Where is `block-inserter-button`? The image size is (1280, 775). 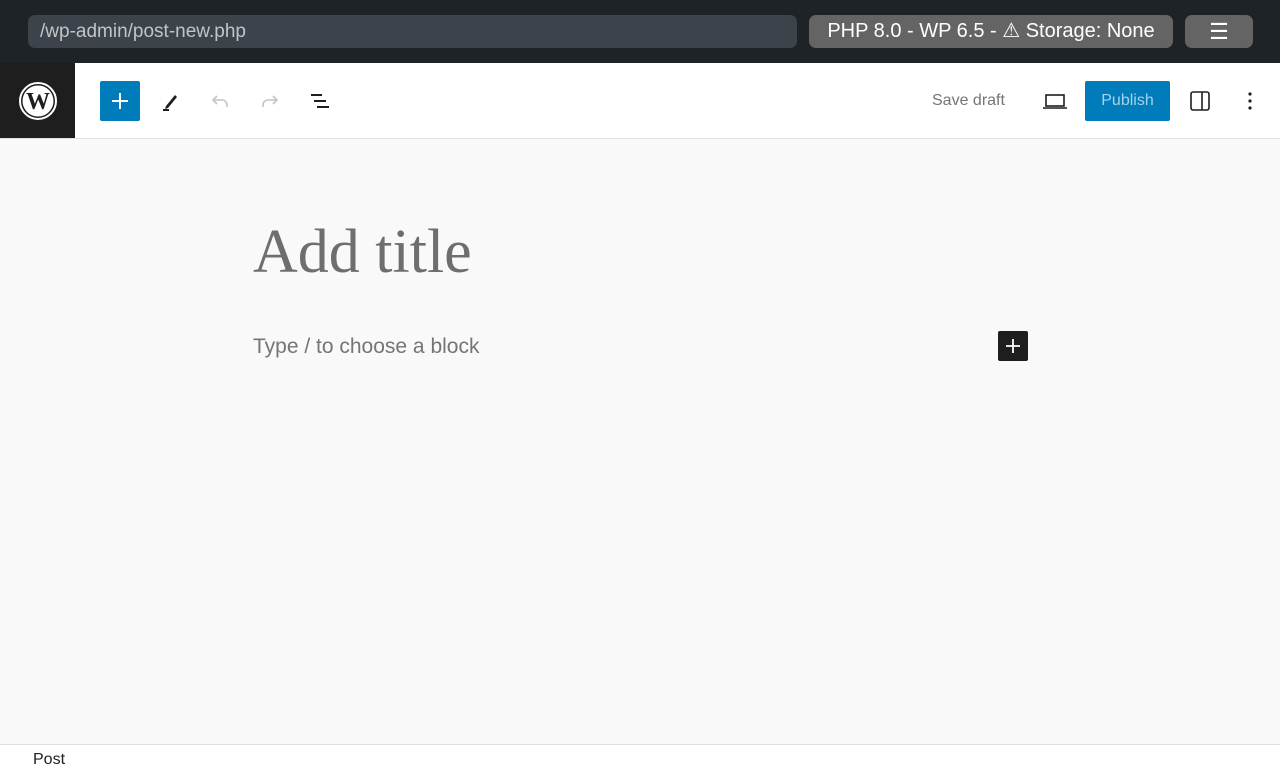
block-inserter-button is located at coordinates (120, 101).